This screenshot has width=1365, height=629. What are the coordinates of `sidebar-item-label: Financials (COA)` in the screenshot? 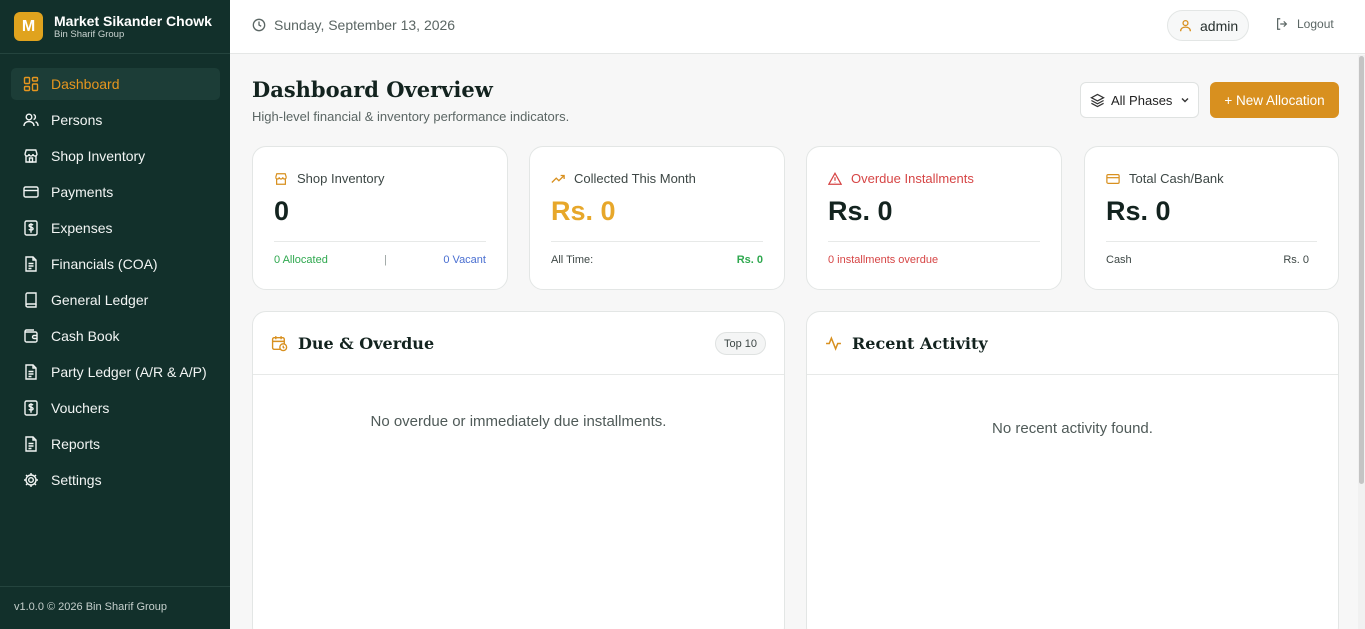 It's located at (104, 264).